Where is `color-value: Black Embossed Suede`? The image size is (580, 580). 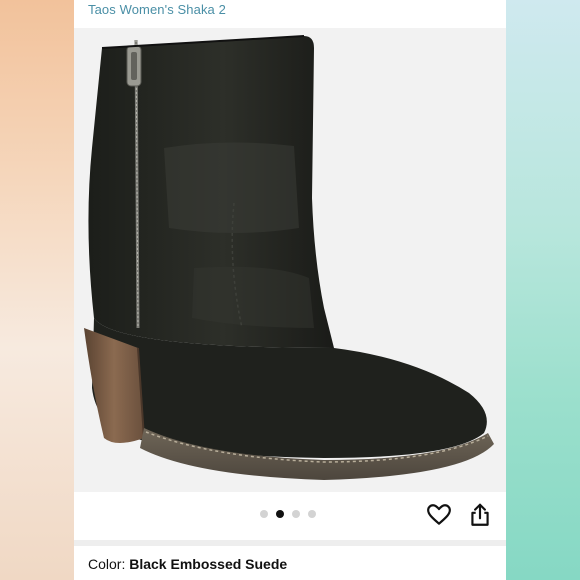 color-value: Black Embossed Suede is located at coordinates (208, 564).